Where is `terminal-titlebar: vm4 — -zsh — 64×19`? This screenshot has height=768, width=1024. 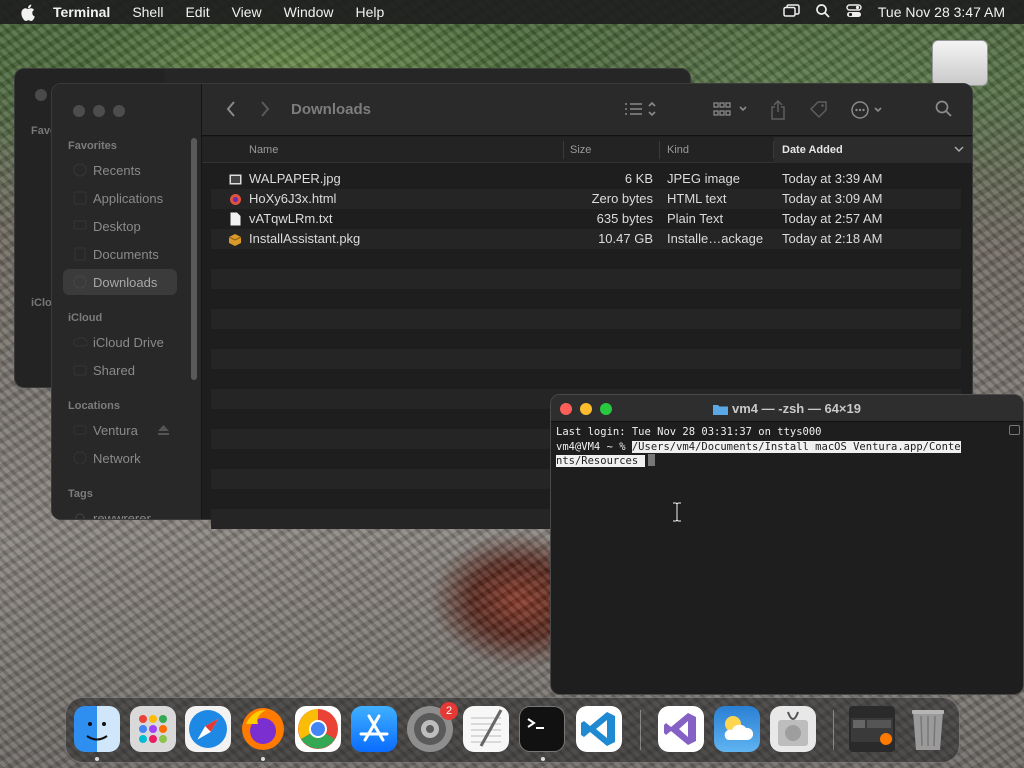 terminal-titlebar: vm4 — -zsh — 64×19 is located at coordinates (787, 408).